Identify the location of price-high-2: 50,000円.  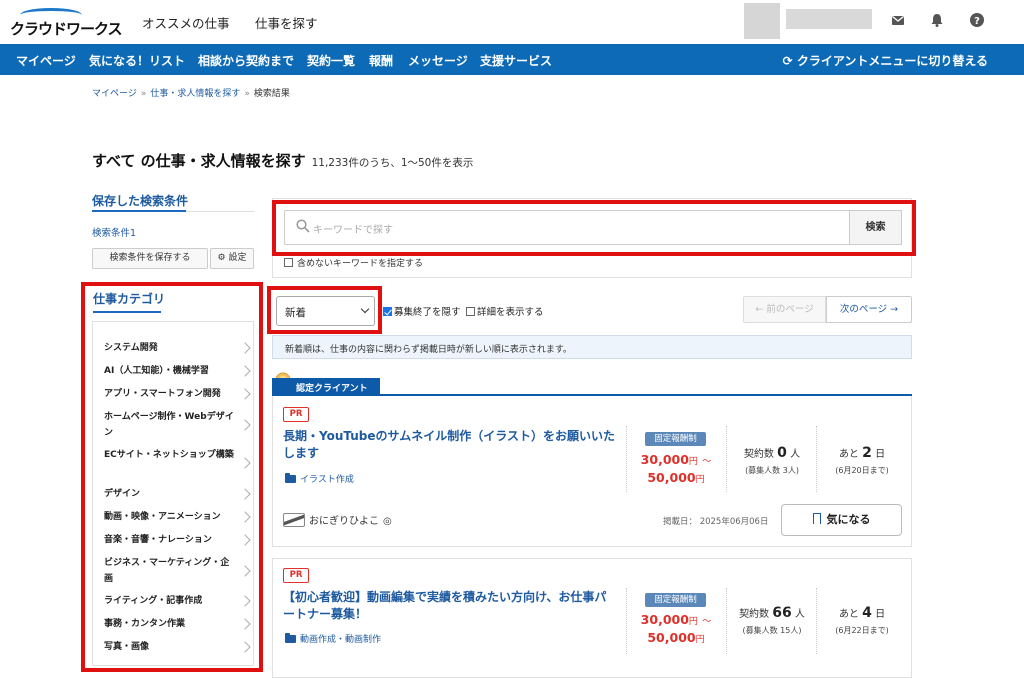
(676, 637).